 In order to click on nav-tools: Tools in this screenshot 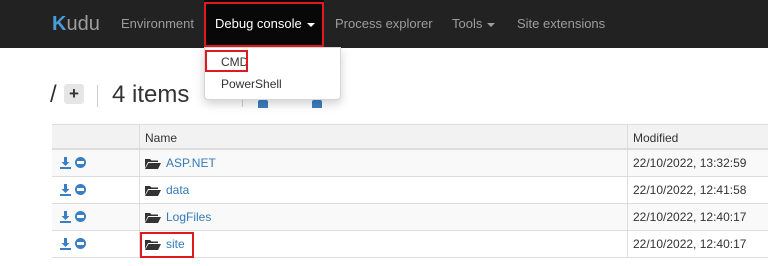, I will do `click(474, 24)`.